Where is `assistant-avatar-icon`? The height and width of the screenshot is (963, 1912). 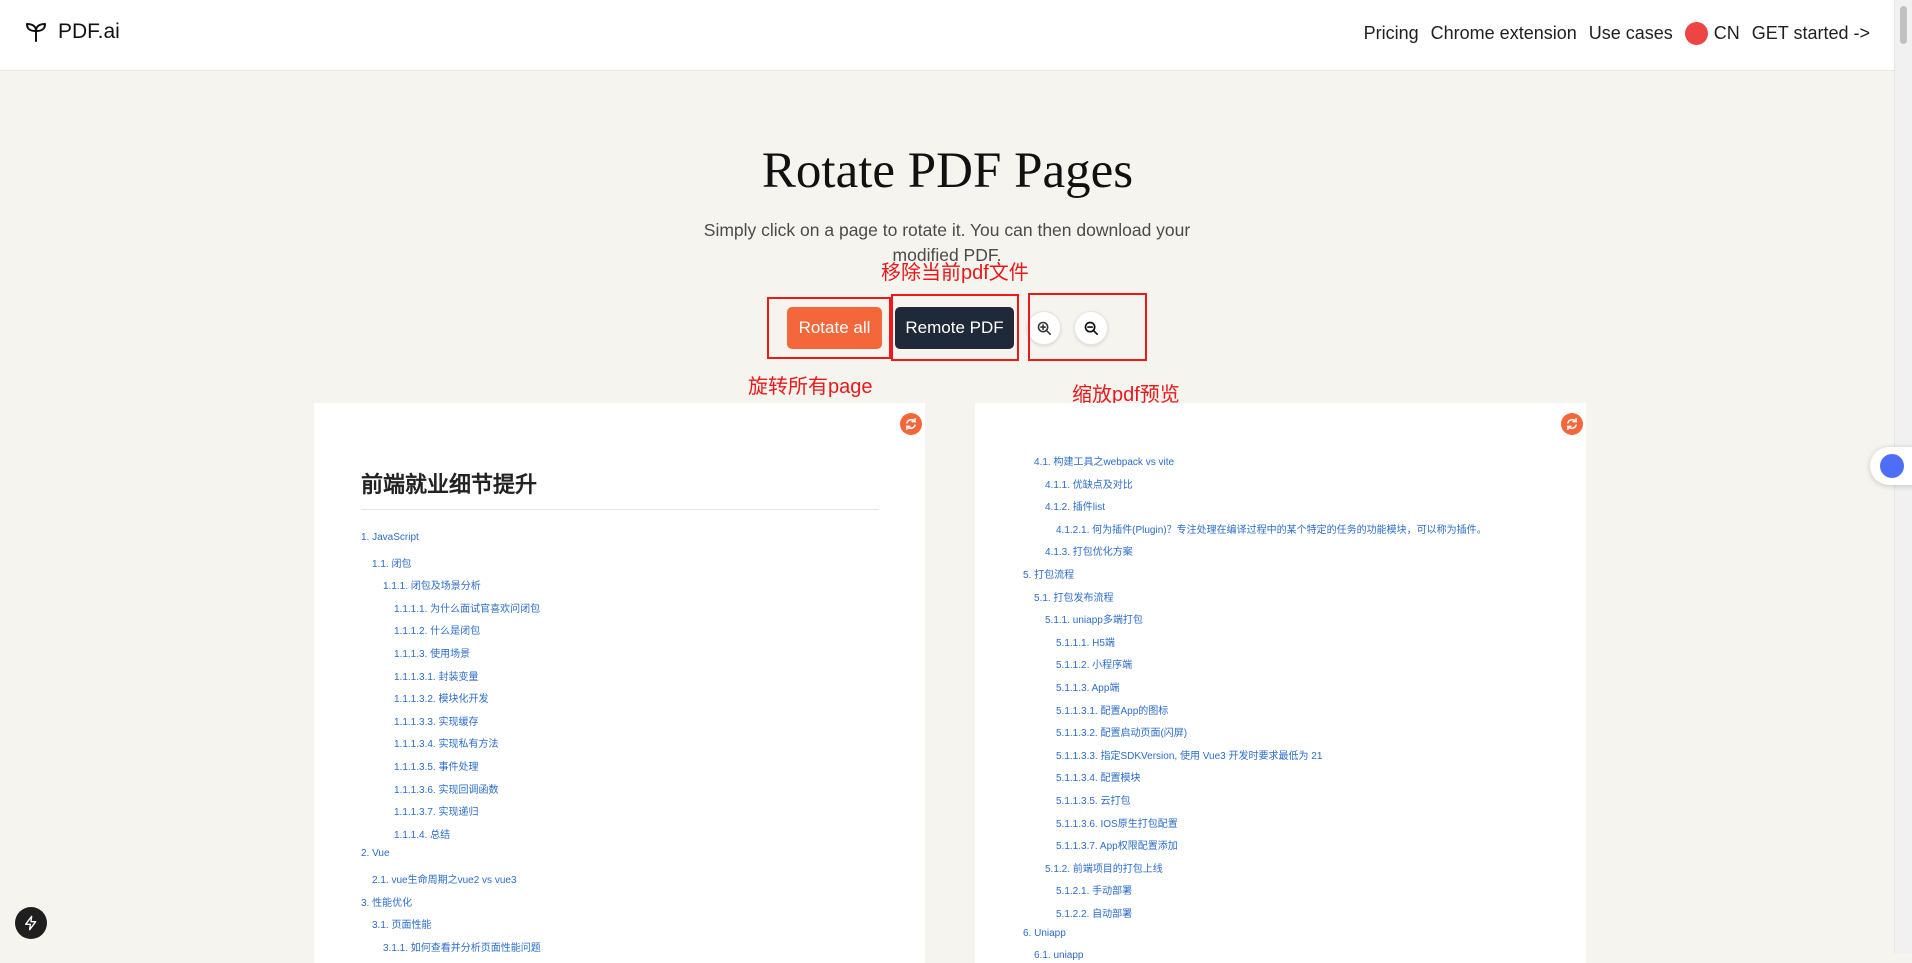 assistant-avatar-icon is located at coordinates (1892, 466).